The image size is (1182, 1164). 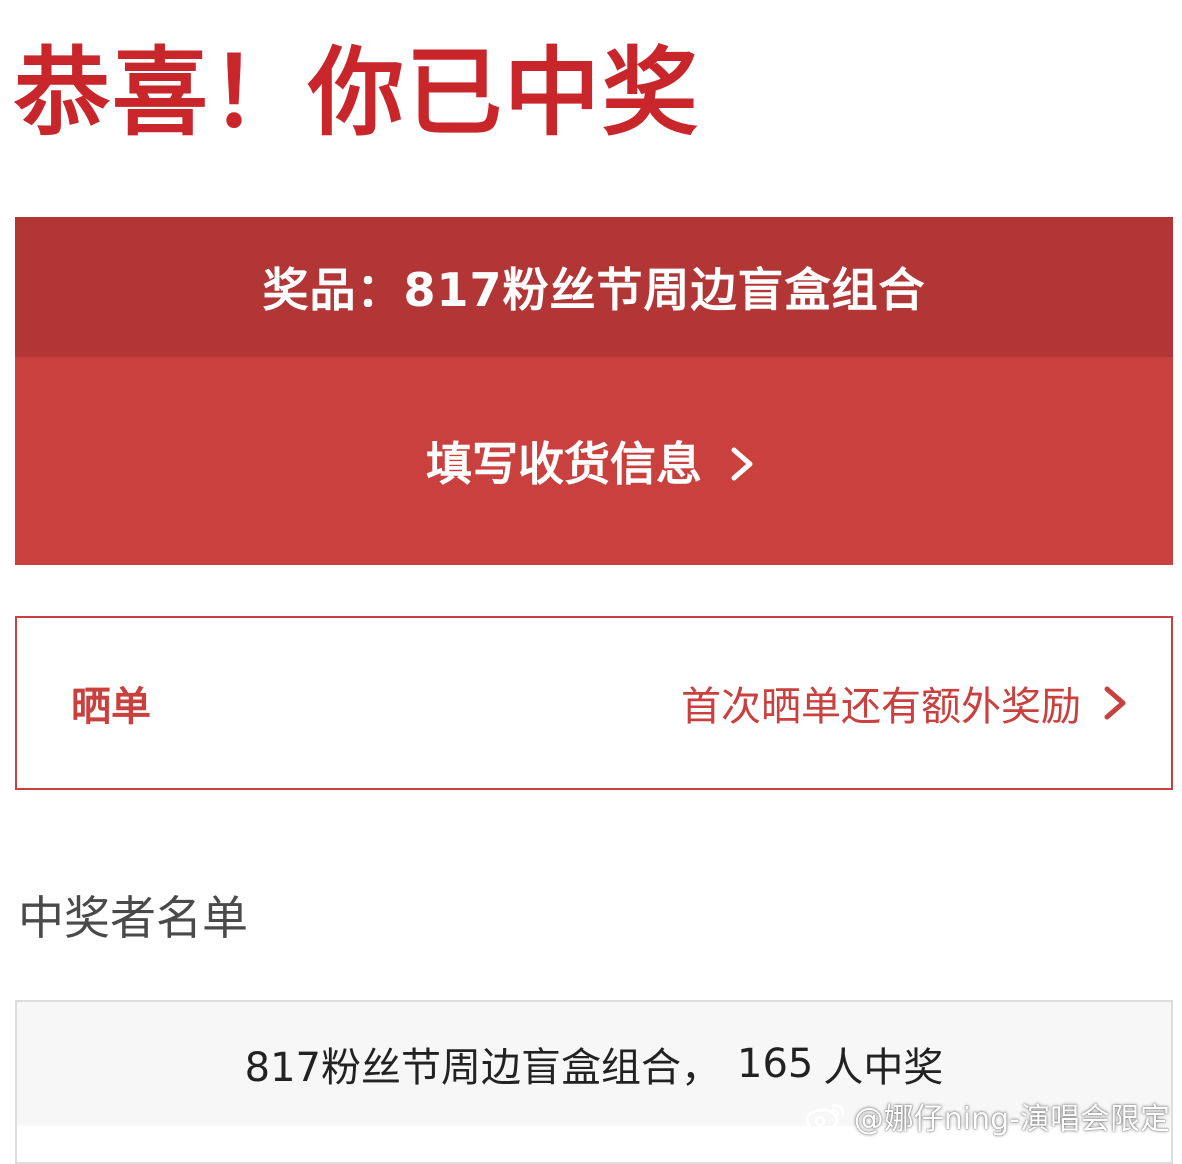 What do you see at coordinates (775, 1064) in the screenshot?
I see `winners-count: 165` at bounding box center [775, 1064].